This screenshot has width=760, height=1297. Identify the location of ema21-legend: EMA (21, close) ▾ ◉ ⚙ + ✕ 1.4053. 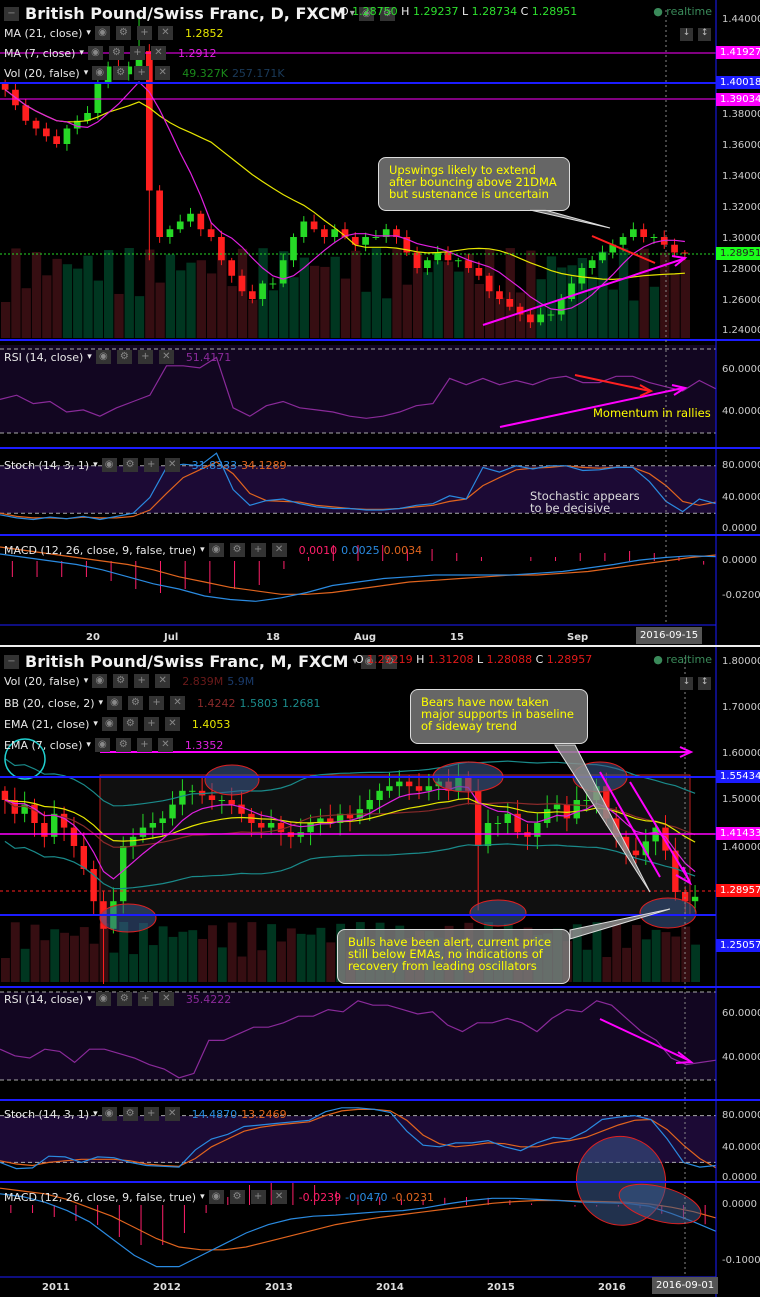
(117, 724).